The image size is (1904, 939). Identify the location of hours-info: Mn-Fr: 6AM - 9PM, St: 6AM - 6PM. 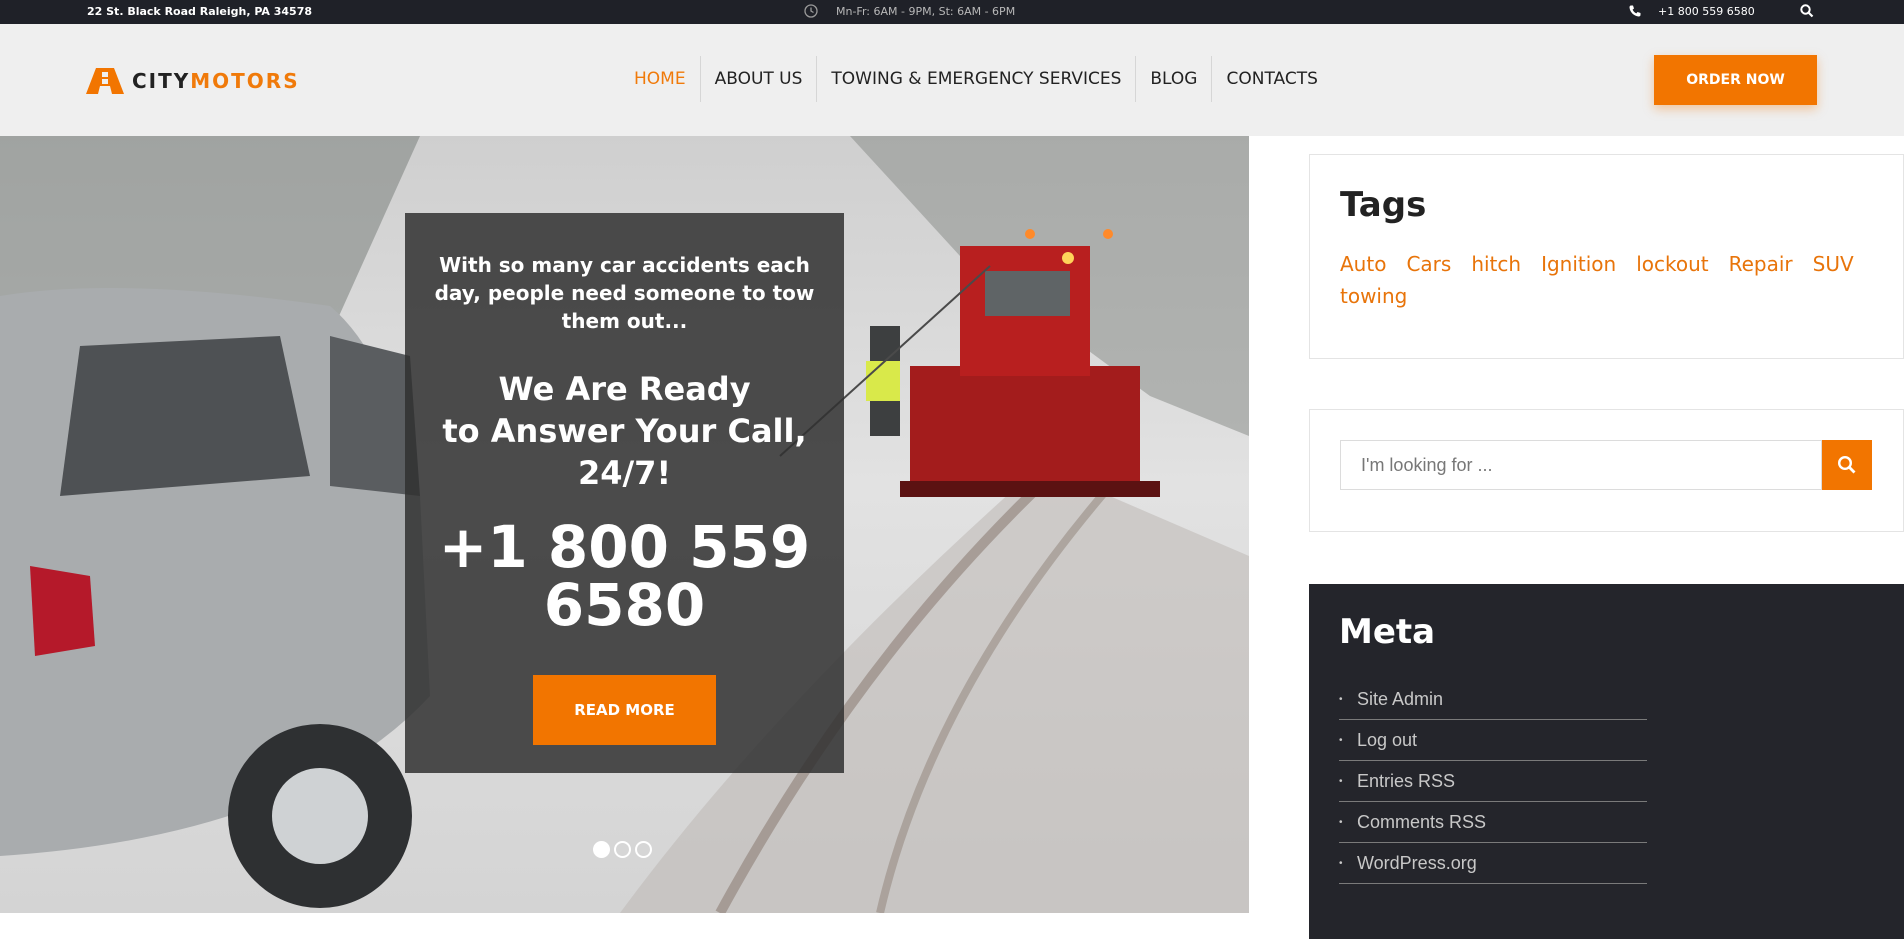
(909, 11).